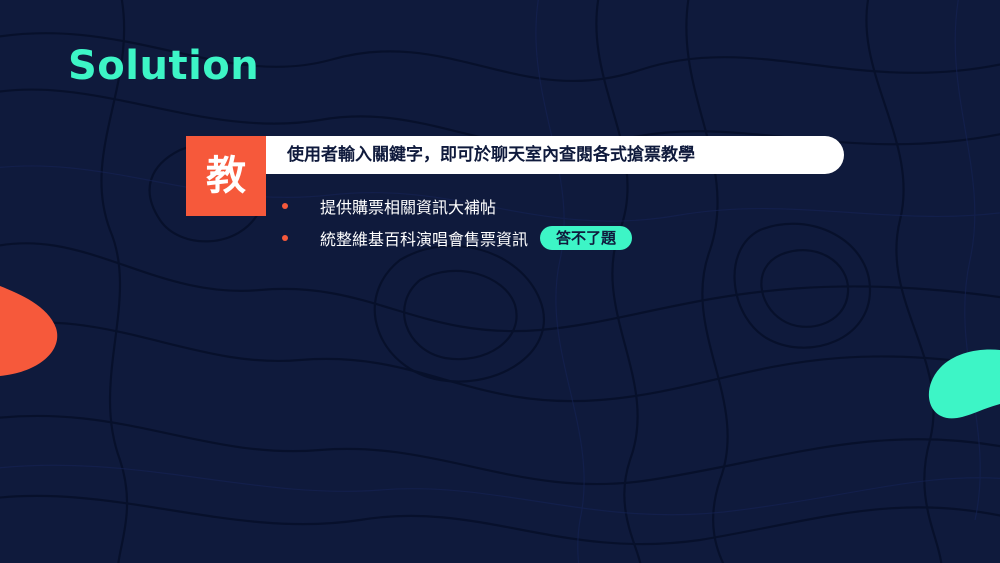 The width and height of the screenshot is (1000, 563). What do you see at coordinates (226, 176) in the screenshot?
I see `teach-badge: 教` at bounding box center [226, 176].